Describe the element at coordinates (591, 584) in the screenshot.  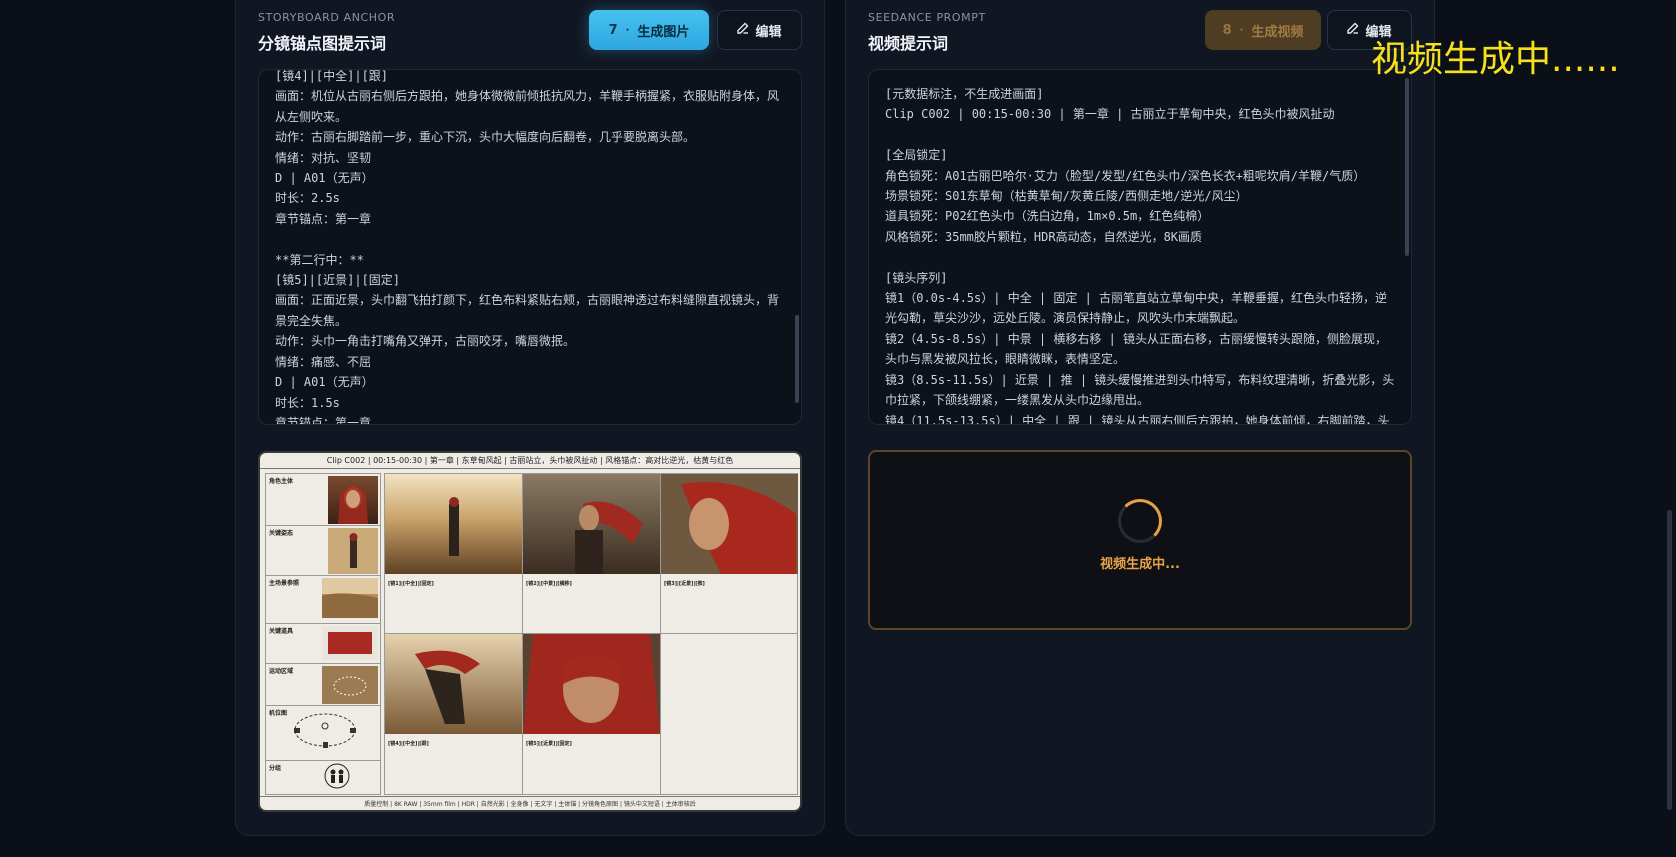
I see `shot-caption: [镜2]|[中景]|[横移]` at that location.